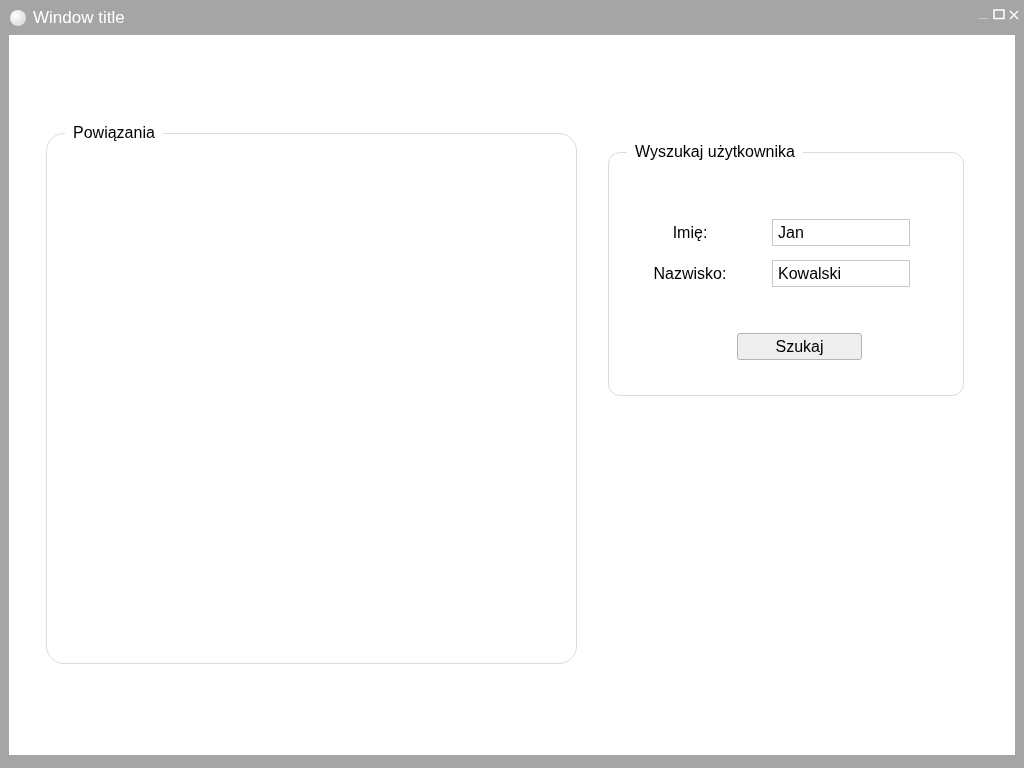 The height and width of the screenshot is (768, 1024). What do you see at coordinates (999, 14) in the screenshot?
I see `maximize-icon` at bounding box center [999, 14].